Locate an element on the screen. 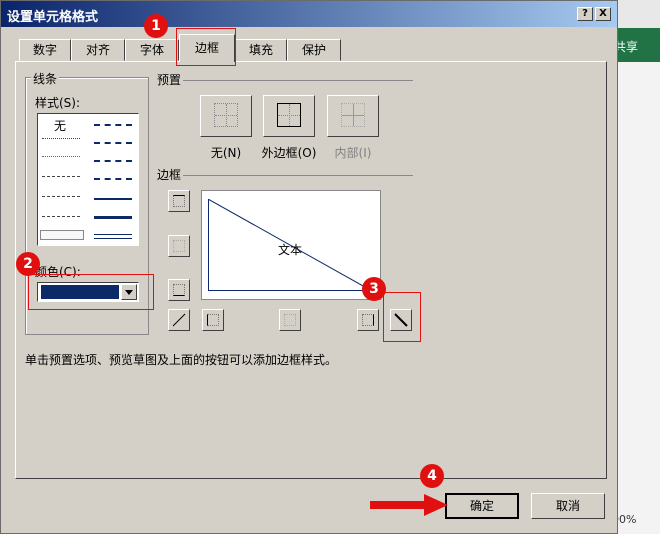 The image size is (660, 534). marker-4: 4 is located at coordinates (432, 476).